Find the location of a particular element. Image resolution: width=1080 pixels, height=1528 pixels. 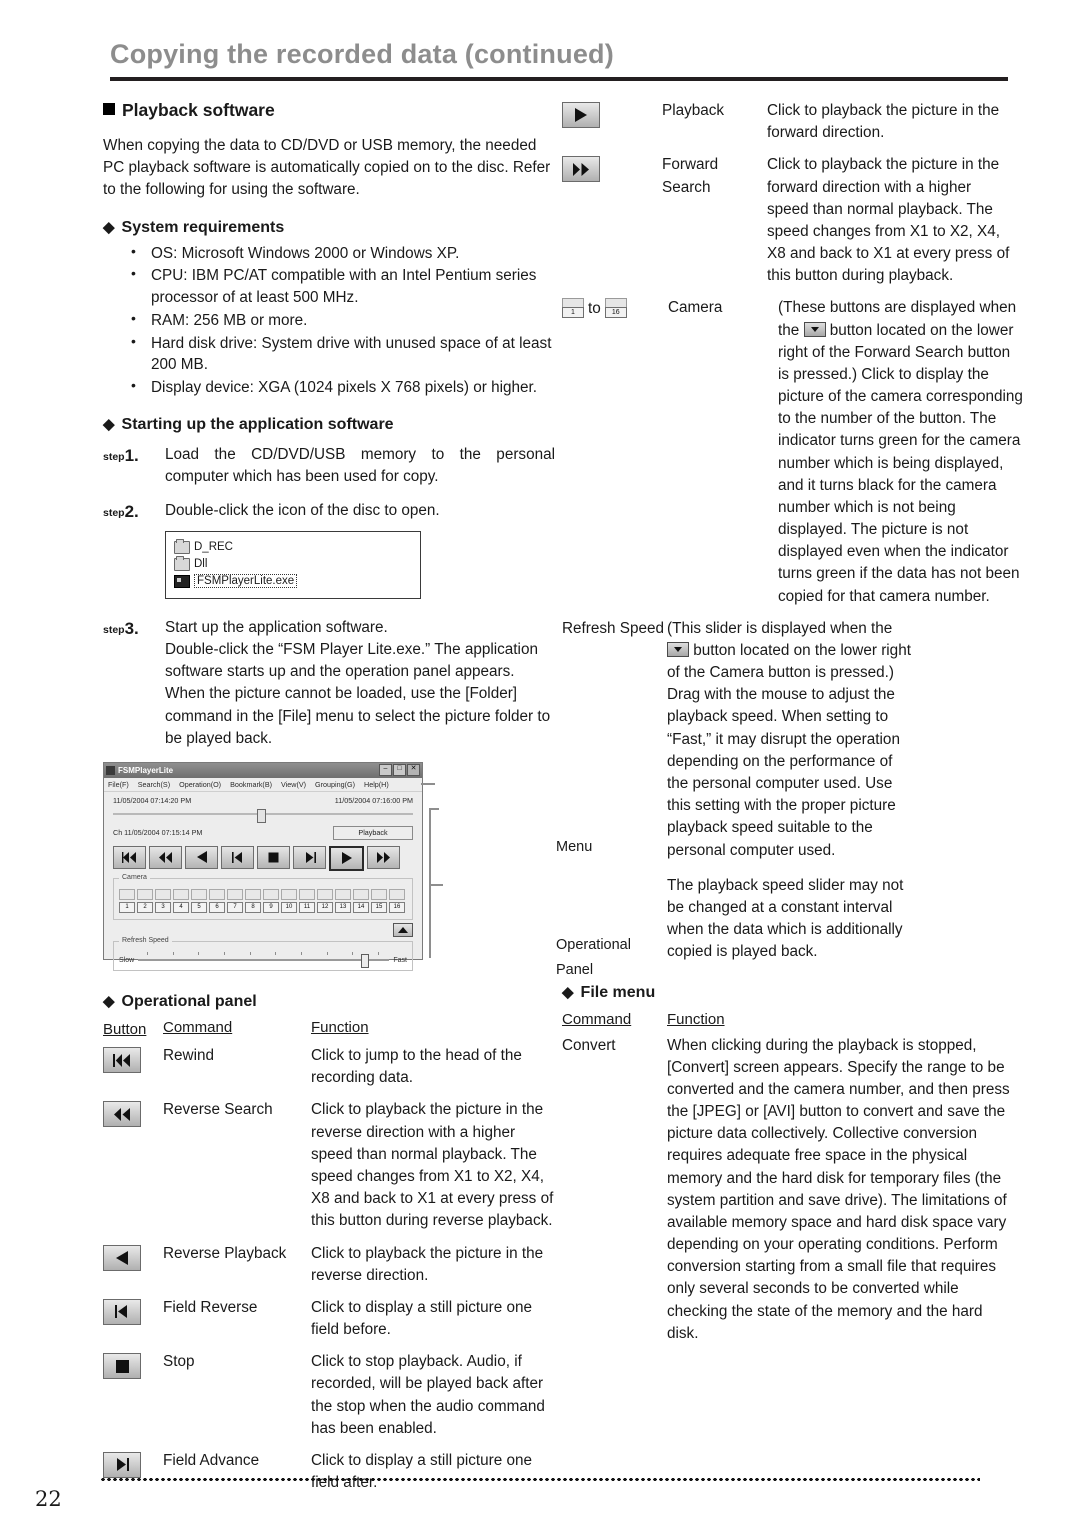

menu-item-search: Search(S) is located at coordinates (154, 784).